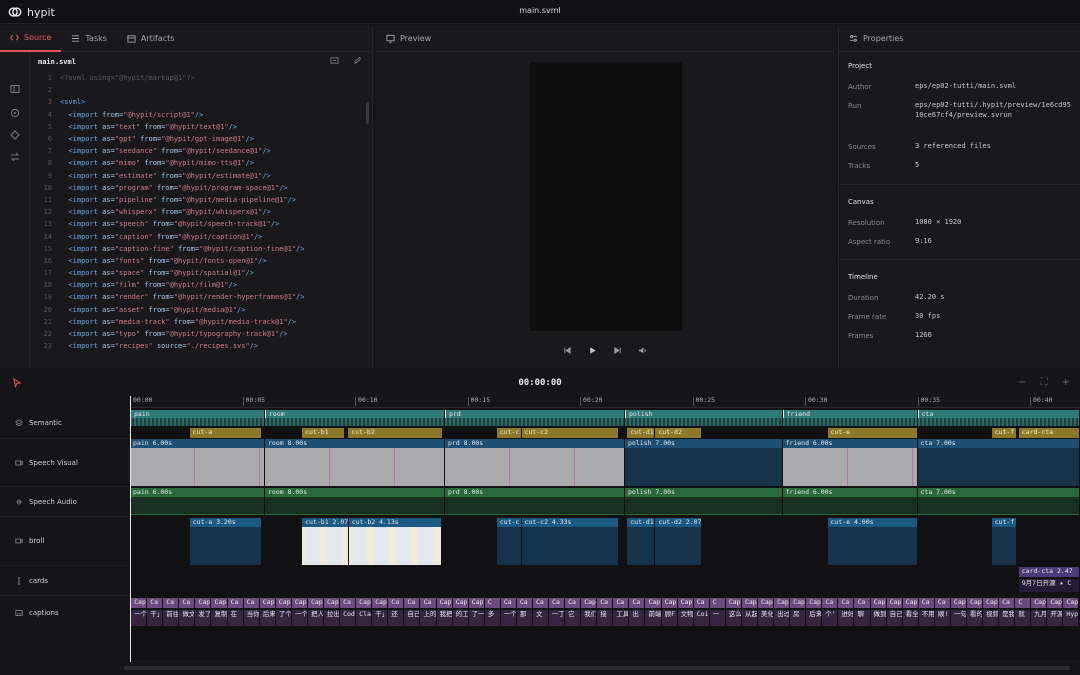 The height and width of the screenshot is (675, 1080). Describe the element at coordinates (1048, 572) in the screenshot. I see `card-clip: card-cta 2.47` at that location.